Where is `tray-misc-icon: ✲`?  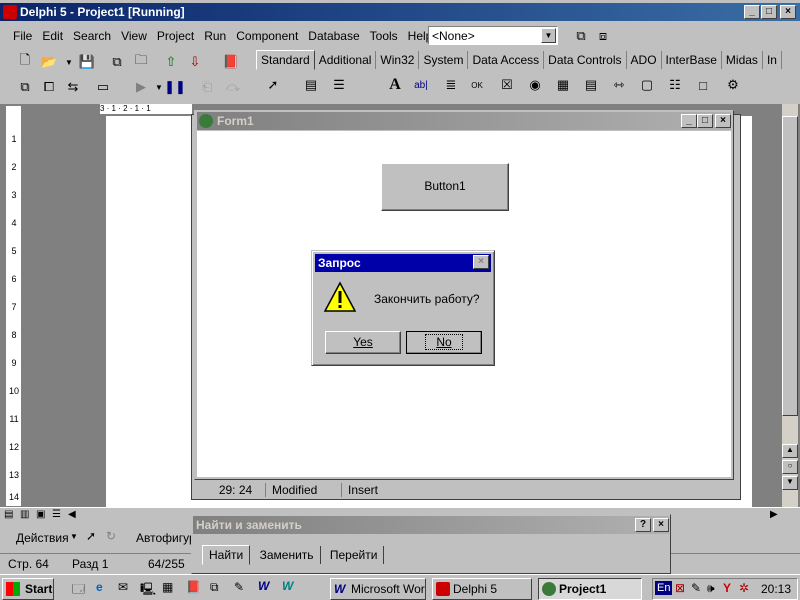 tray-misc-icon: ✲ is located at coordinates (744, 588).